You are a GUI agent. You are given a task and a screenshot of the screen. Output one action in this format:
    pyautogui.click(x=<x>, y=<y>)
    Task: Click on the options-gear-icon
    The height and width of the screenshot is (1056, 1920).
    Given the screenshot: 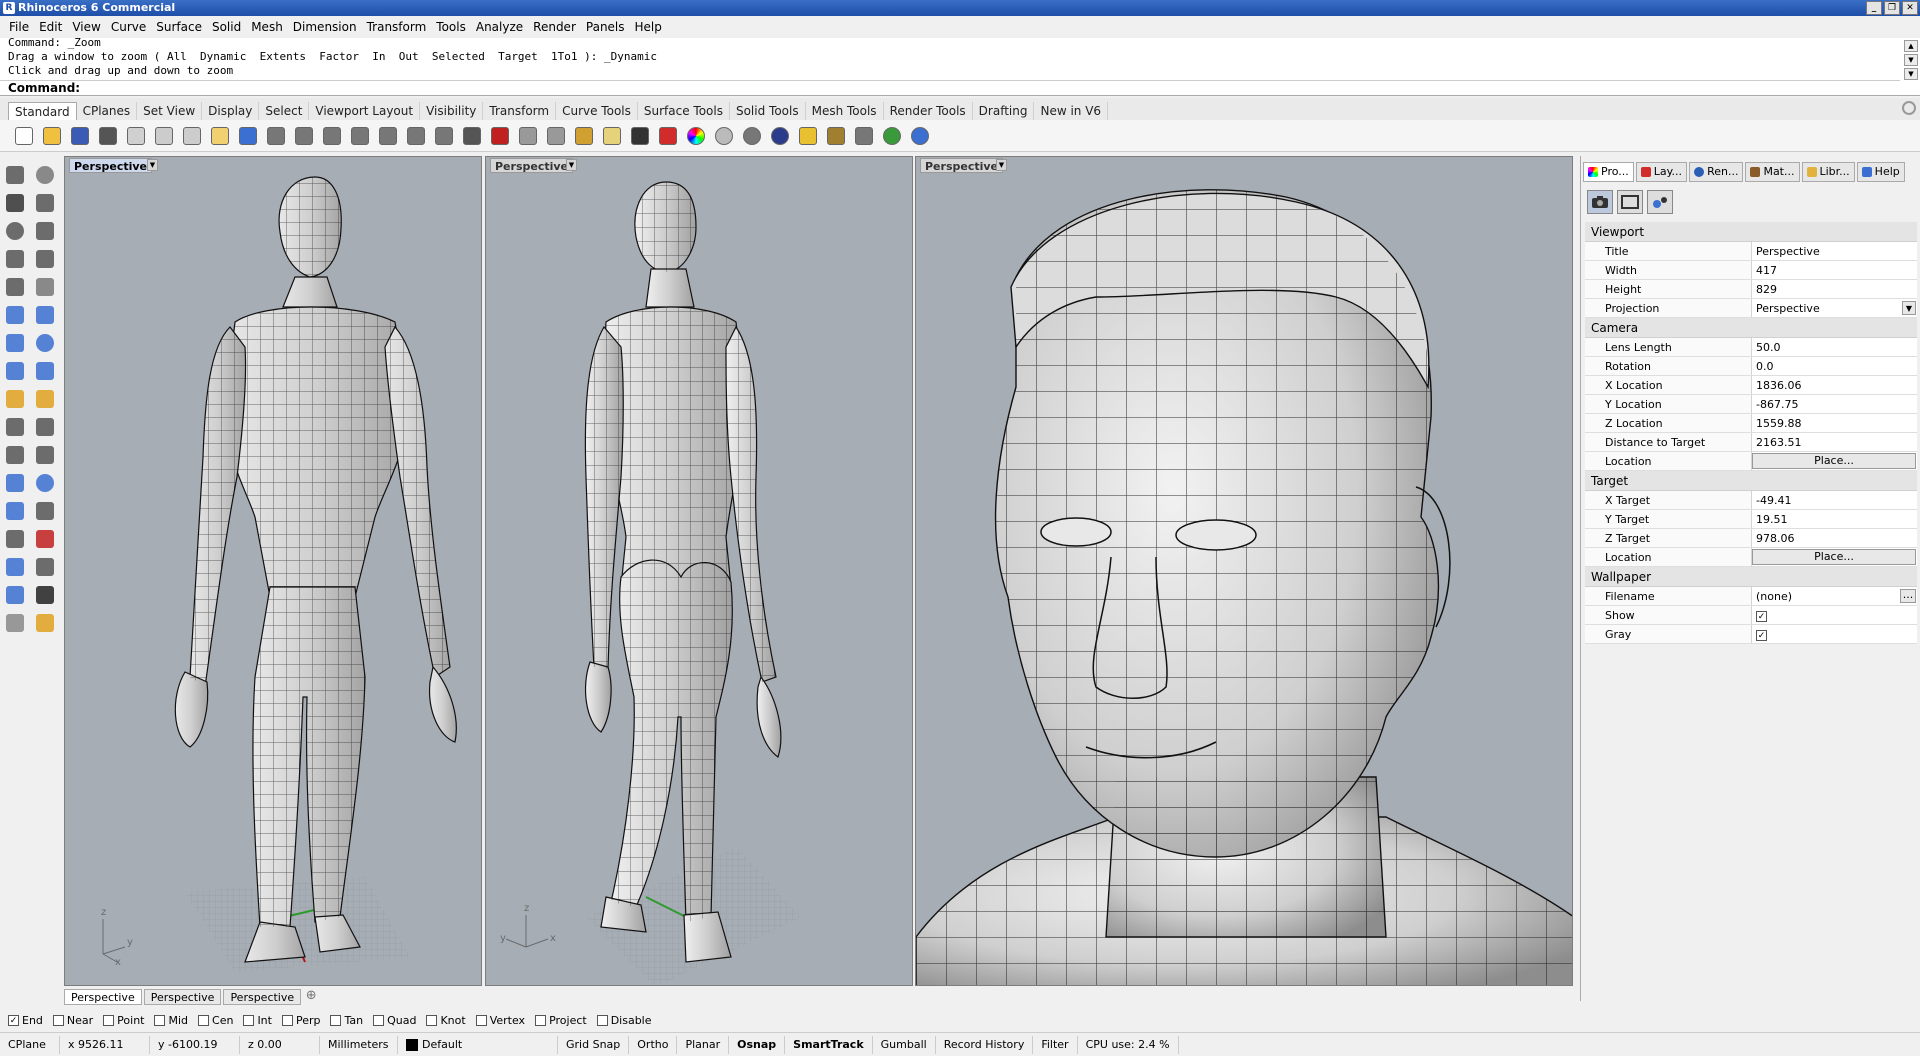 What is the action you would take?
    pyautogui.click(x=836, y=136)
    